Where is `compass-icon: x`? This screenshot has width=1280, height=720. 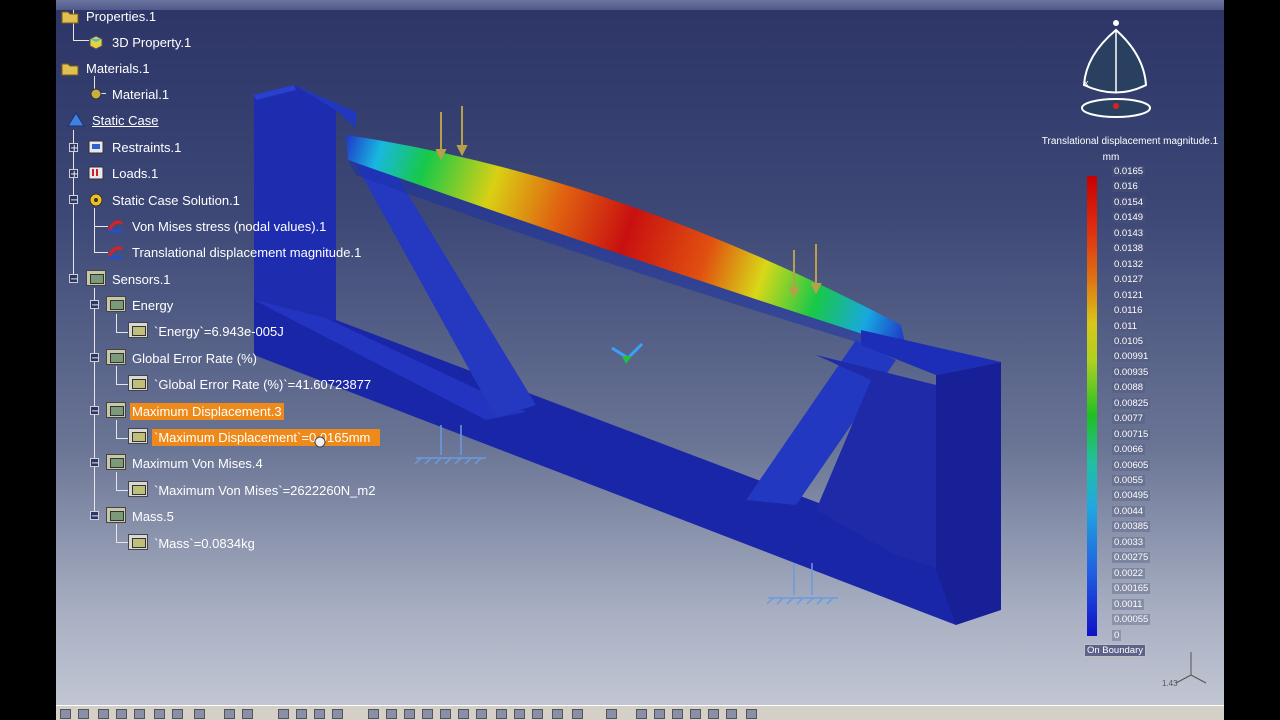
compass-icon: x is located at coordinates (1116, 69).